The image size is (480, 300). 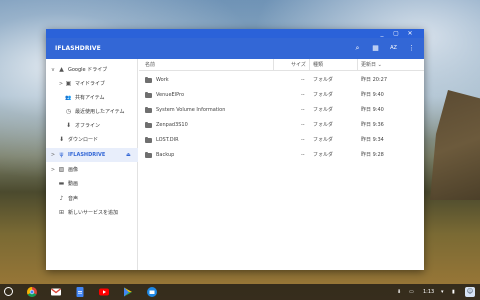 What do you see at coordinates (100, 112) in the screenshot?
I see `sidebar-item-label: 最近使用したアイテム` at bounding box center [100, 112].